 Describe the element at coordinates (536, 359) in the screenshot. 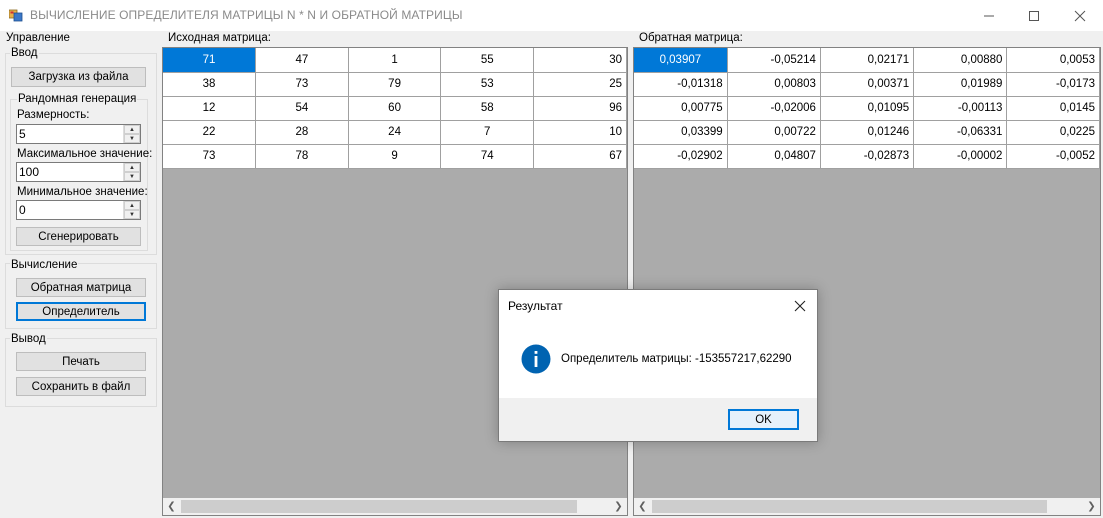

I see `info-icon` at that location.